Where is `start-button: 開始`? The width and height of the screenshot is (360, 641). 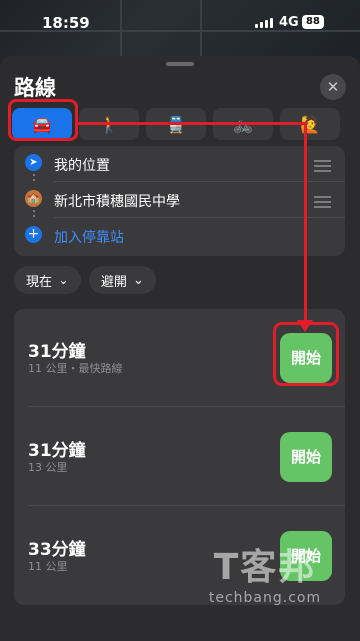
start-button: 開始 is located at coordinates (306, 457).